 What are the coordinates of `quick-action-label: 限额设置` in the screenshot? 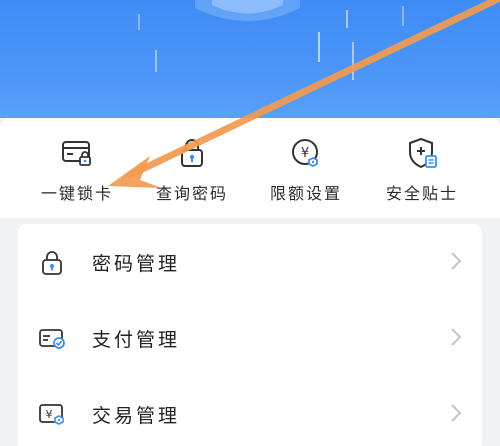 It's located at (305, 193).